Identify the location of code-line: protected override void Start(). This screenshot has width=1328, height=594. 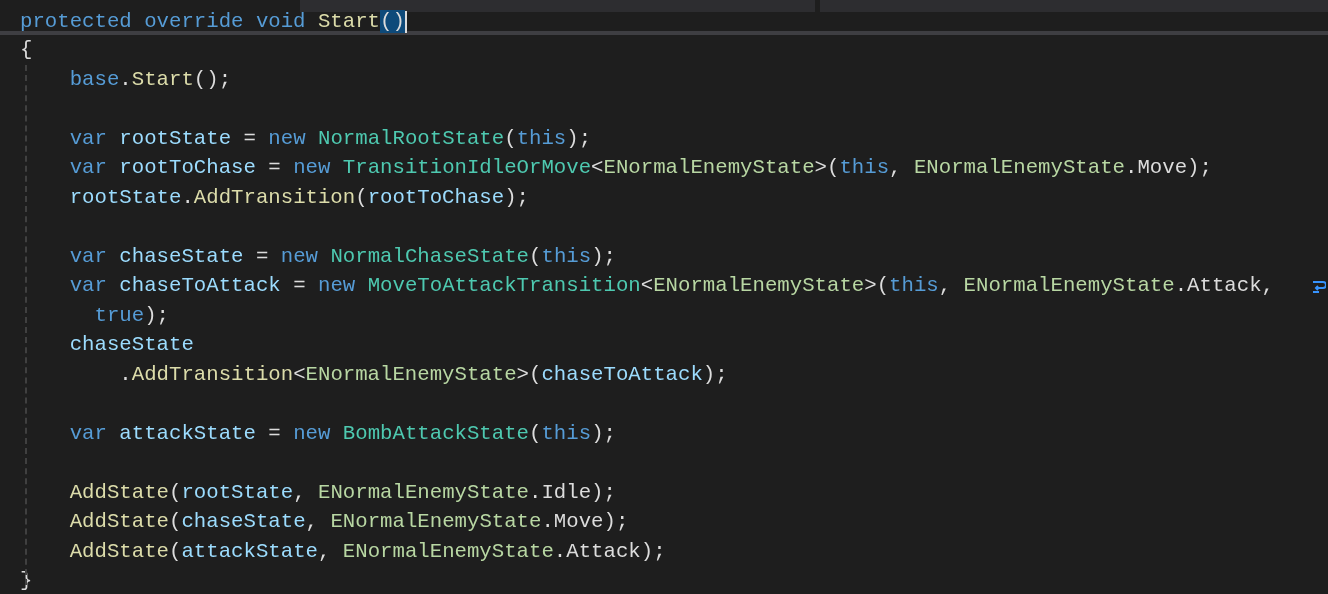
(212, 21).